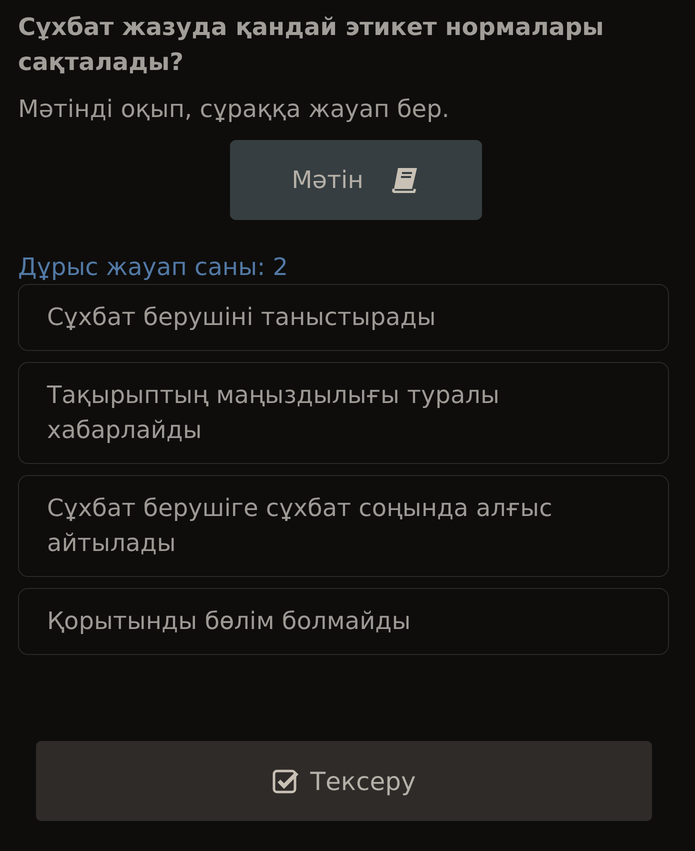 The width and height of the screenshot is (695, 851). I want to click on checkbox-icon, so click(286, 781).